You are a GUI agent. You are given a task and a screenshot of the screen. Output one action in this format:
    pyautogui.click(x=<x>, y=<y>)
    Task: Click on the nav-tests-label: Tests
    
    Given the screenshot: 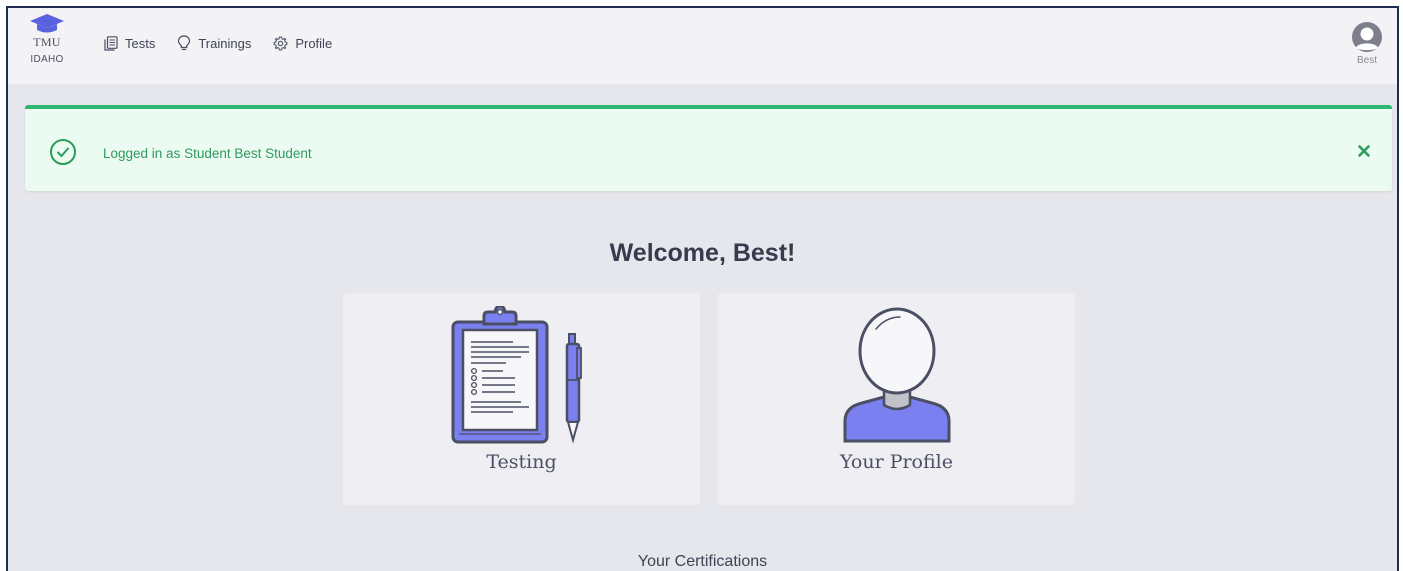 What is the action you would take?
    pyautogui.click(x=140, y=43)
    